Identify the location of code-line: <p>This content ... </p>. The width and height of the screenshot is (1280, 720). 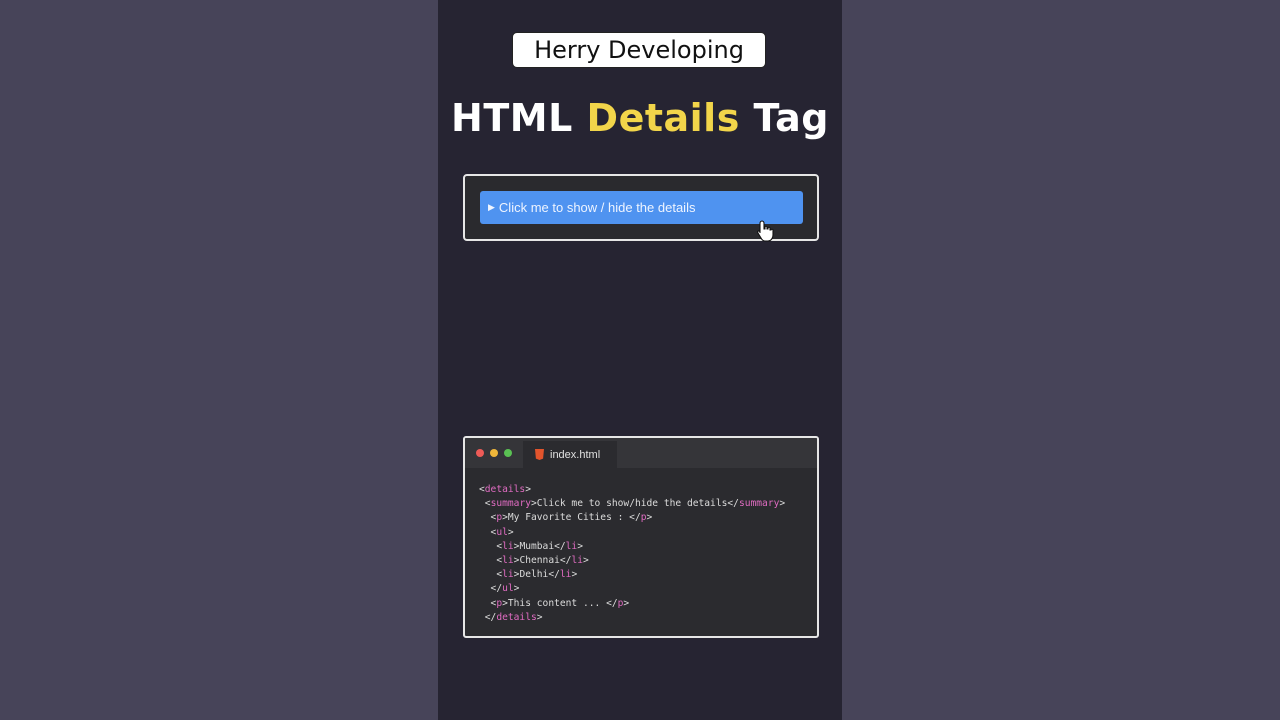
(632, 604).